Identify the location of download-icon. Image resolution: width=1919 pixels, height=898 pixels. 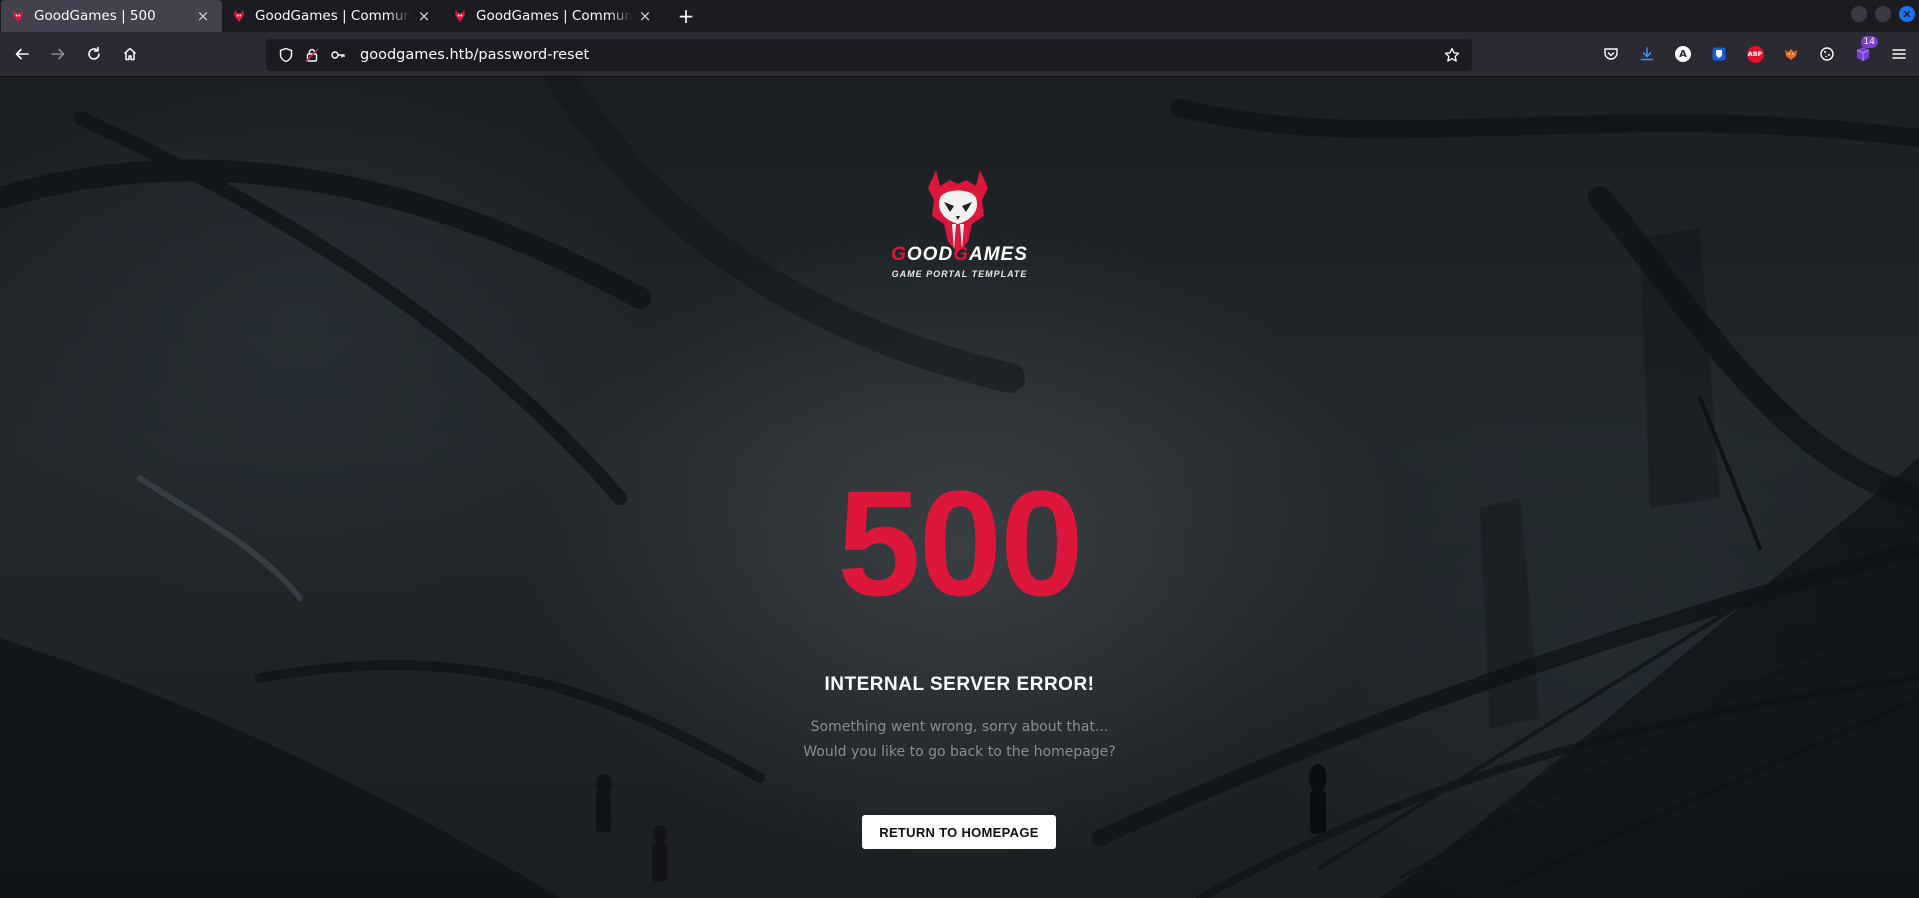
(1647, 54).